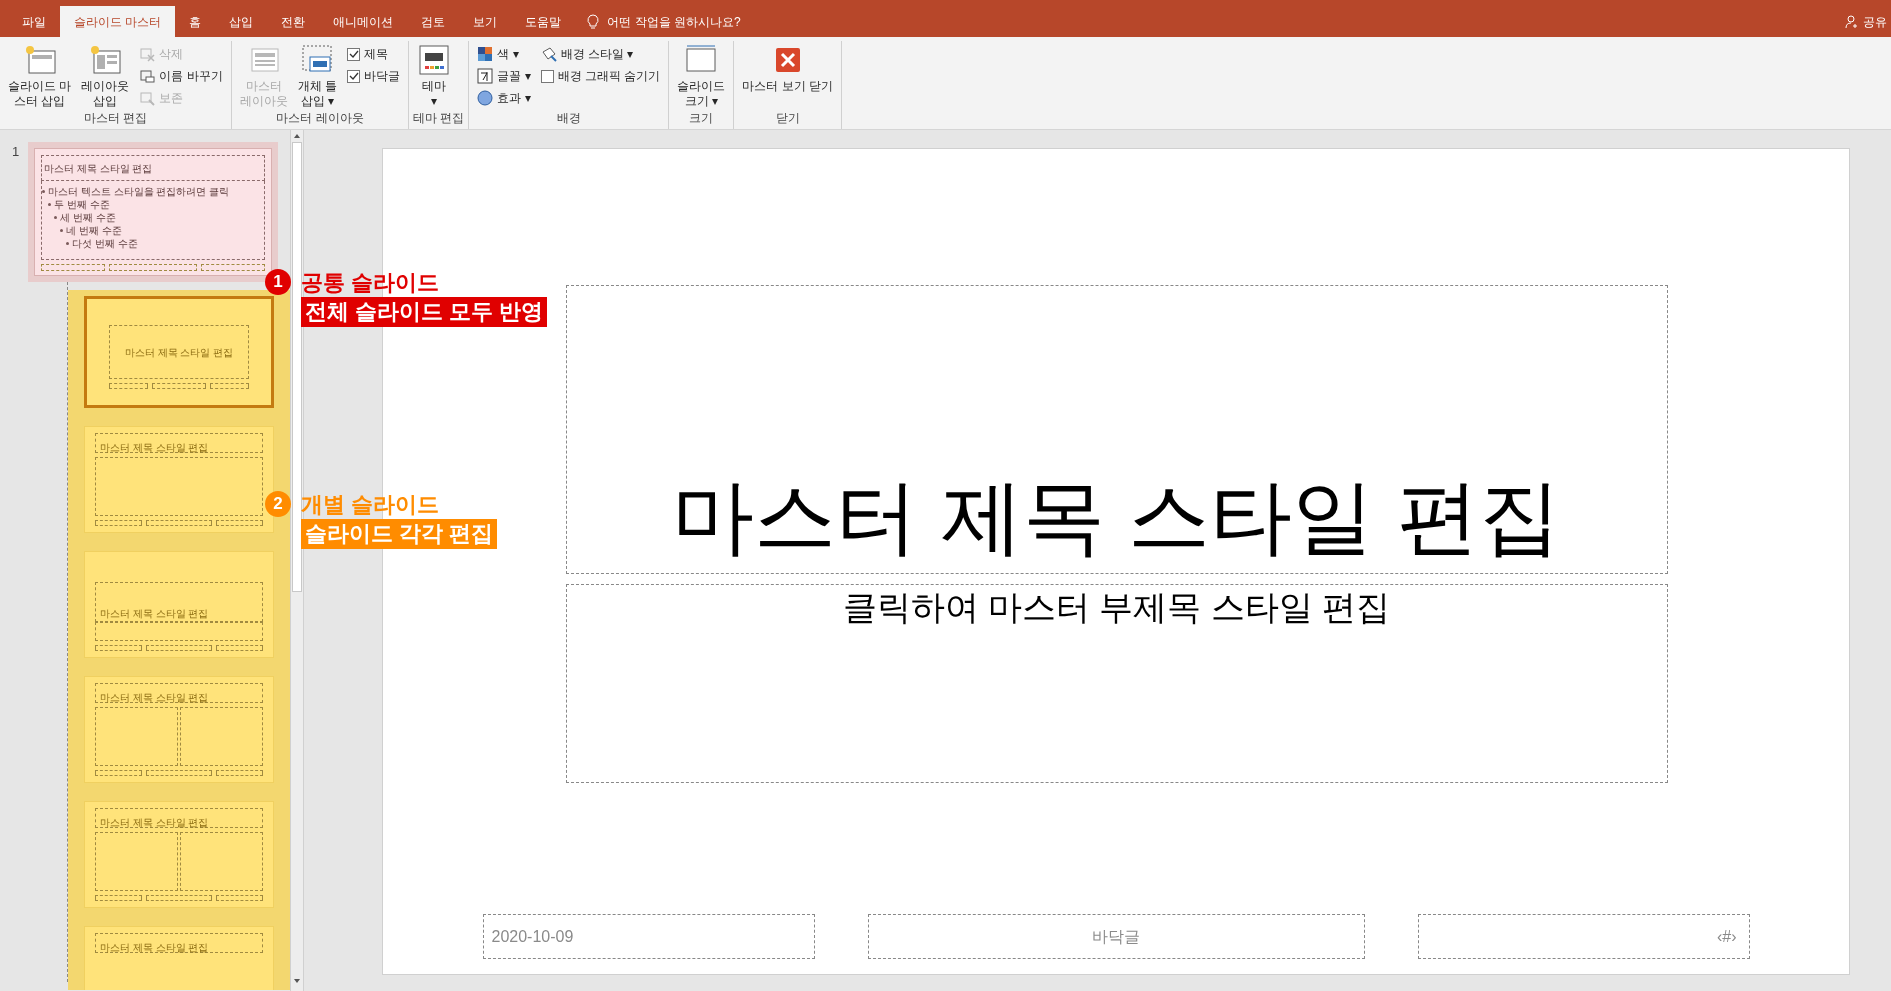  What do you see at coordinates (504, 98) in the screenshot?
I see `ribbon-button: 효과 ▾` at bounding box center [504, 98].